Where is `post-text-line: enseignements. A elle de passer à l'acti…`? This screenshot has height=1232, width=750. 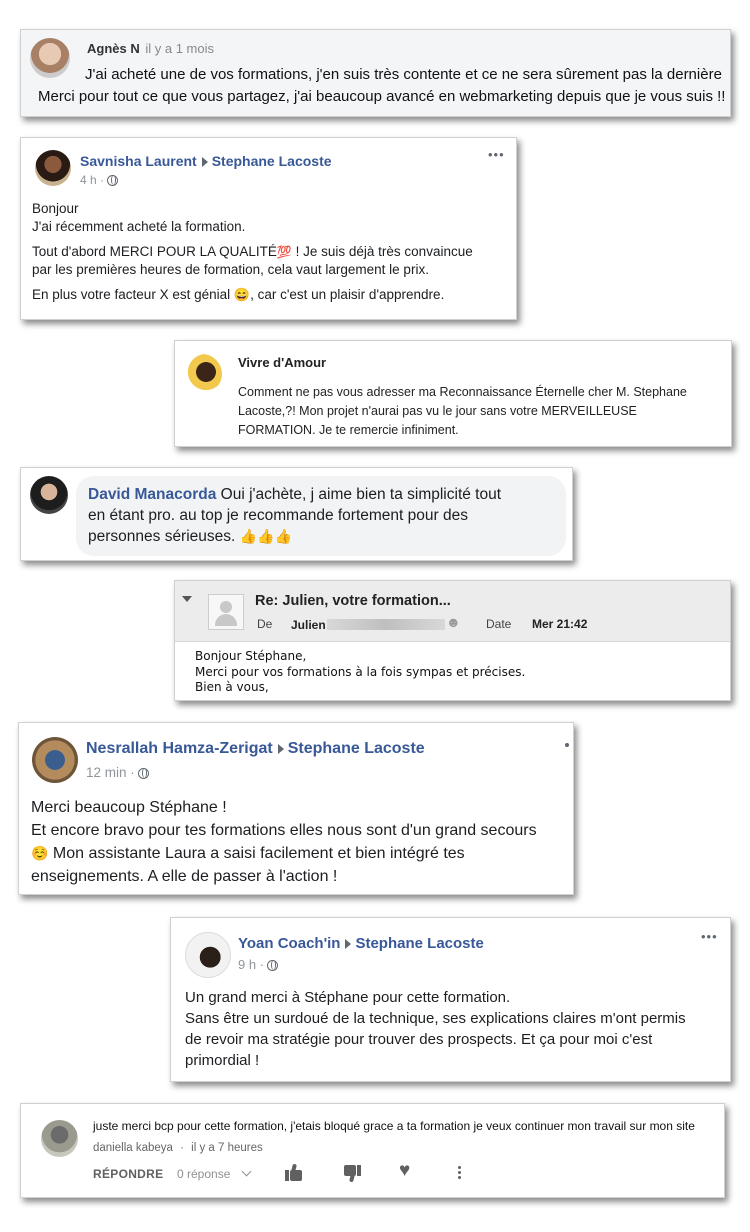
post-text-line: enseignements. A elle de passer à l'acti… is located at coordinates (184, 876).